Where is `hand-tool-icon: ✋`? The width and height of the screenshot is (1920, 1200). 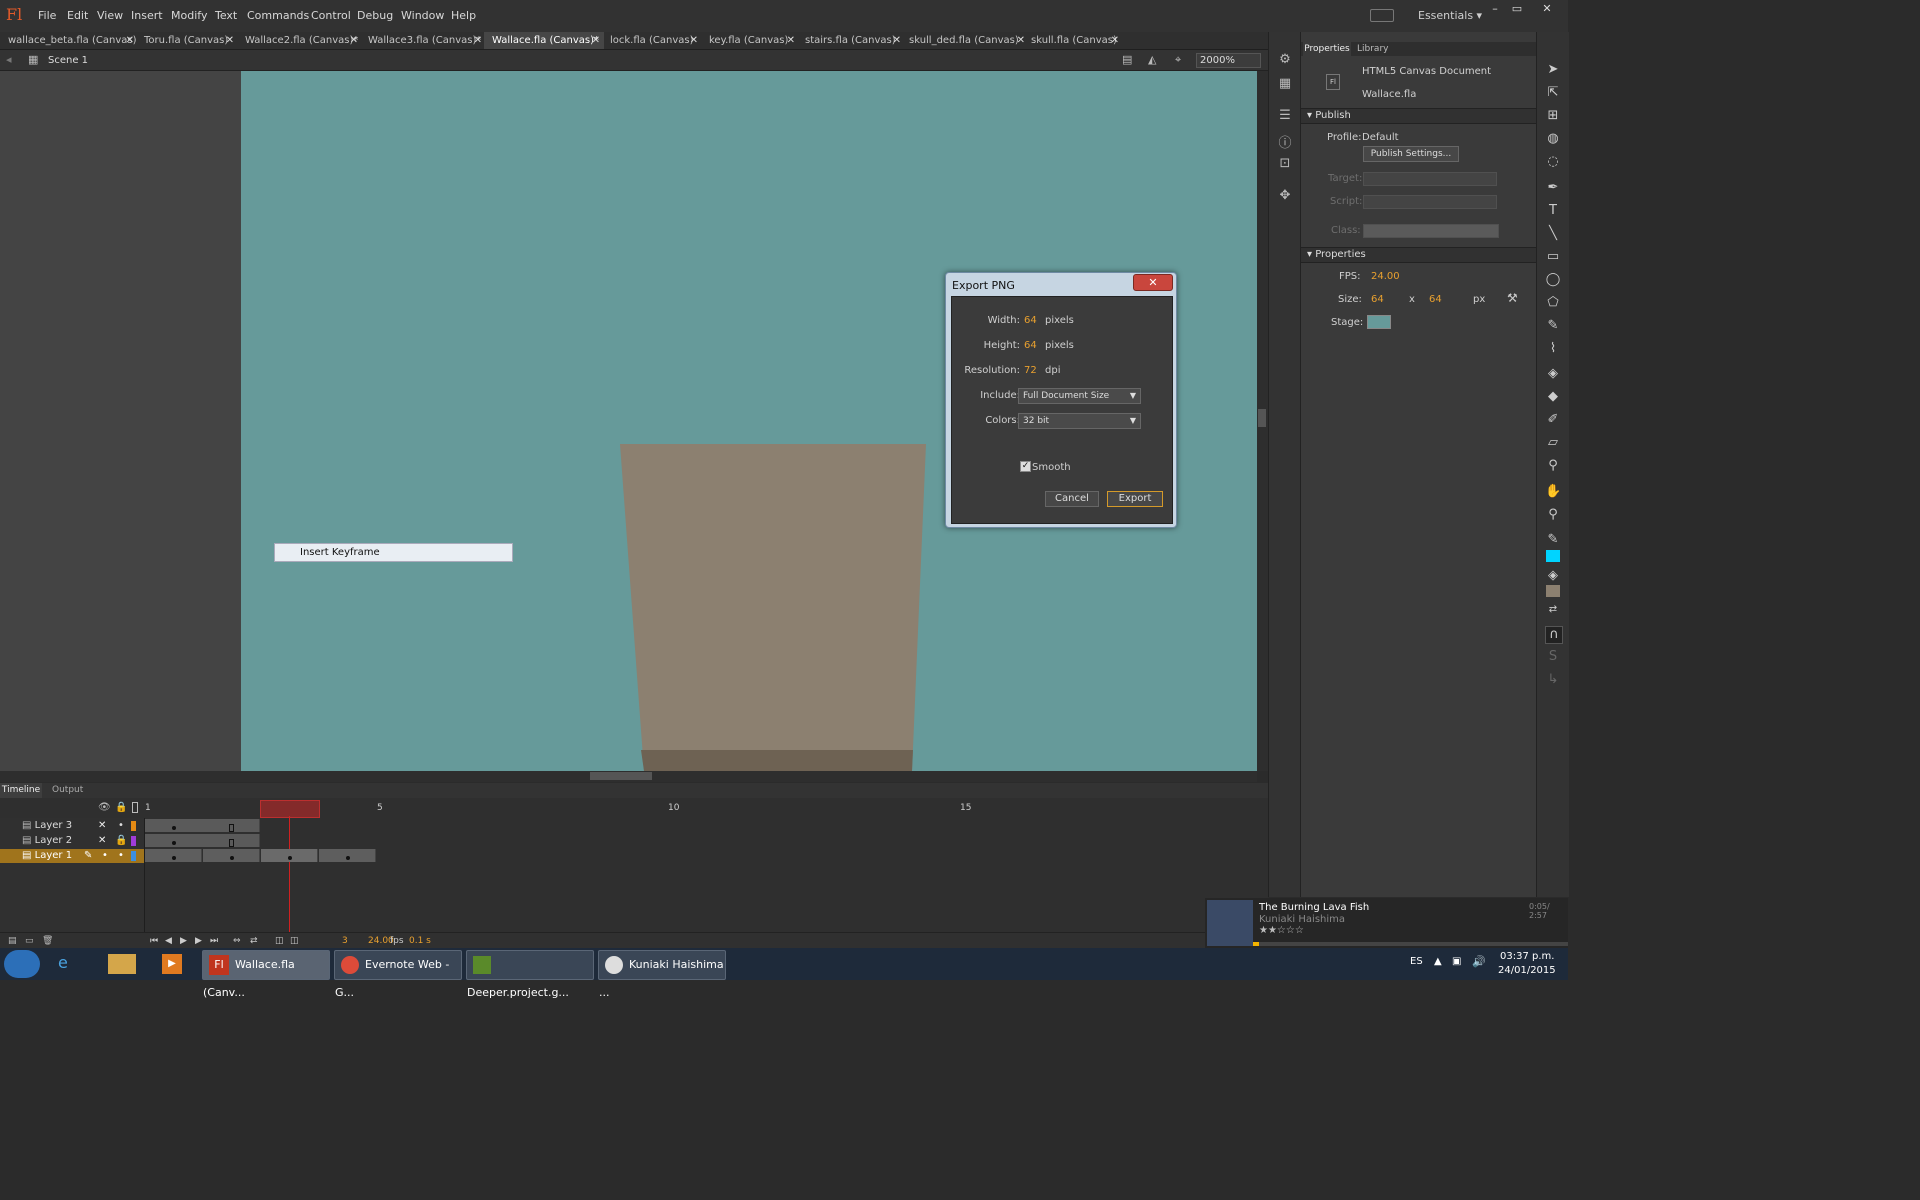 hand-tool-icon: ✋ is located at coordinates (1553, 492).